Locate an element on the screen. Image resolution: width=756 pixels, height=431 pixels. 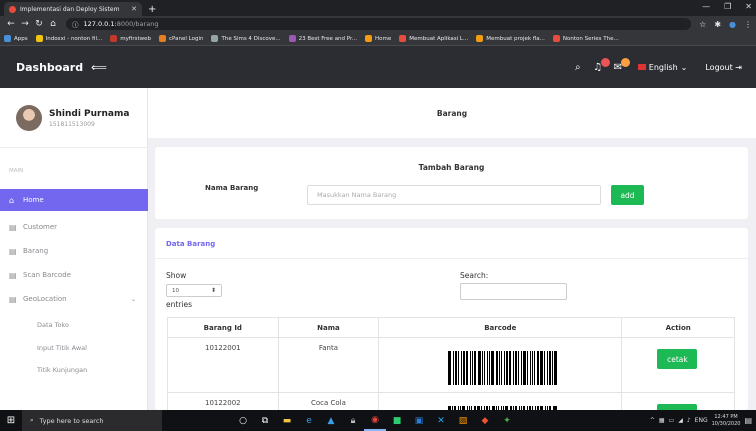
sidebar-item-customer: ▤ Customer is located at coordinates (74, 227).